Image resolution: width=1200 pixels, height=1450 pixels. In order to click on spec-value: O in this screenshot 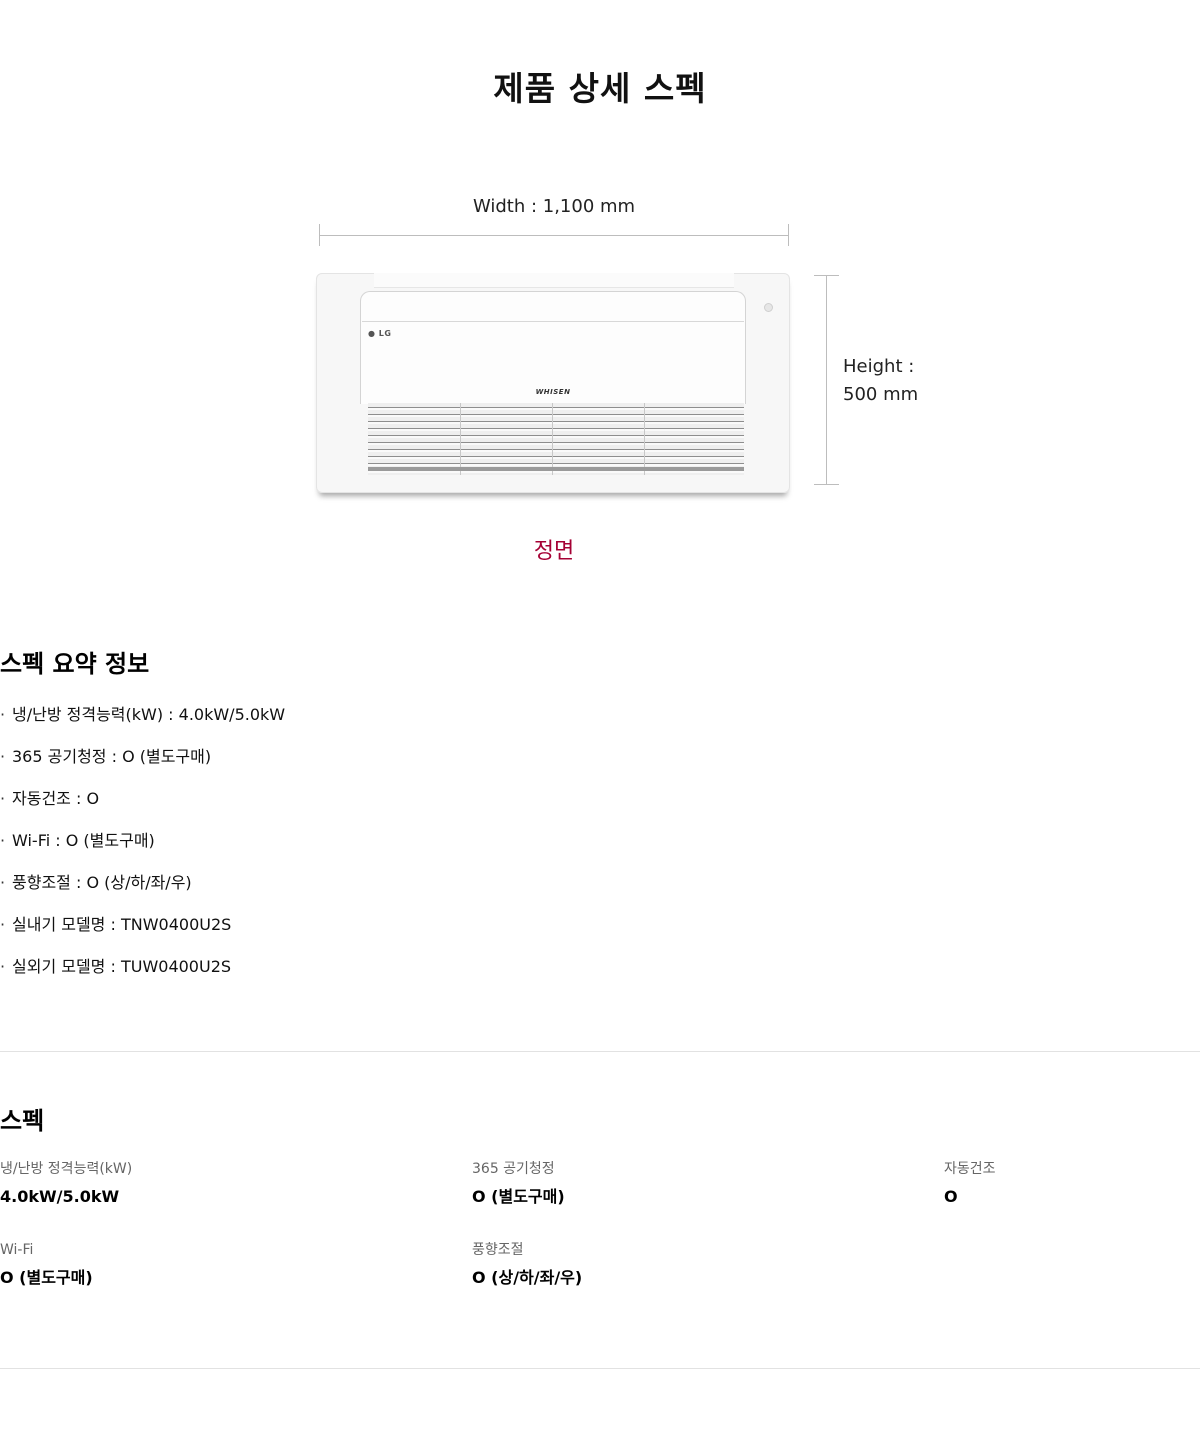, I will do `click(951, 1196)`.